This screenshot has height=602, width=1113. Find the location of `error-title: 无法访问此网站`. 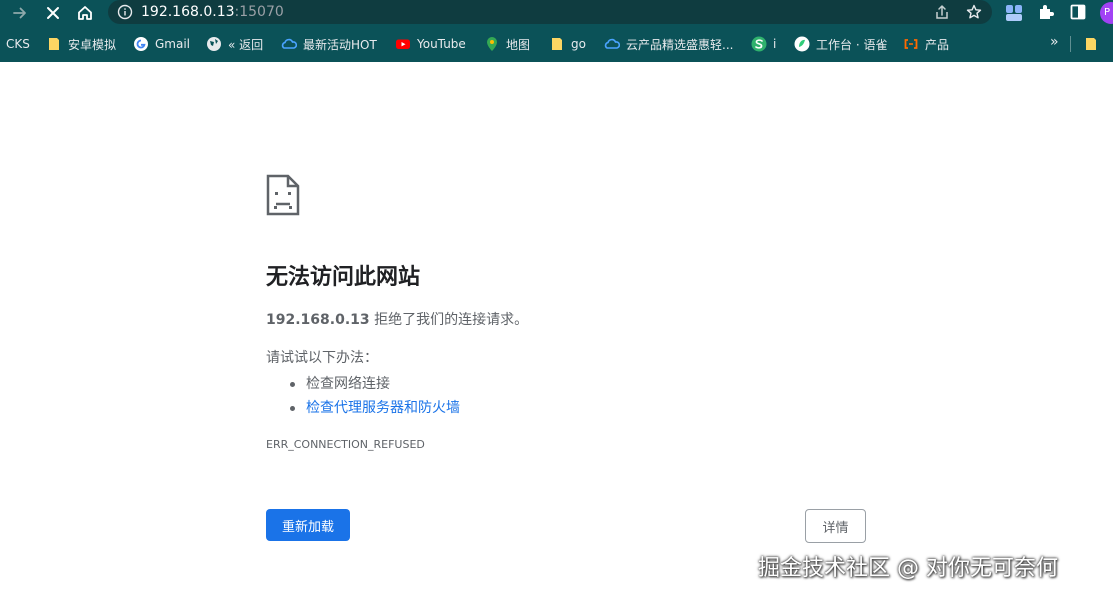

error-title: 无法访问此网站 is located at coordinates (343, 277).